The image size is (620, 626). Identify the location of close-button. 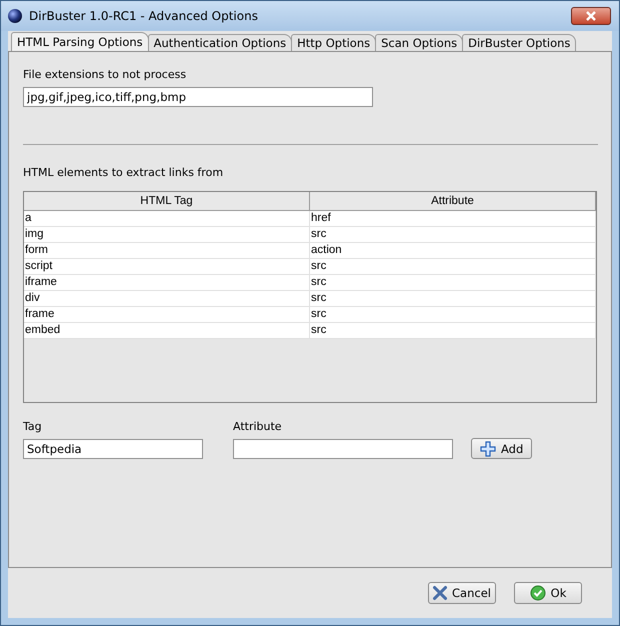
(591, 16).